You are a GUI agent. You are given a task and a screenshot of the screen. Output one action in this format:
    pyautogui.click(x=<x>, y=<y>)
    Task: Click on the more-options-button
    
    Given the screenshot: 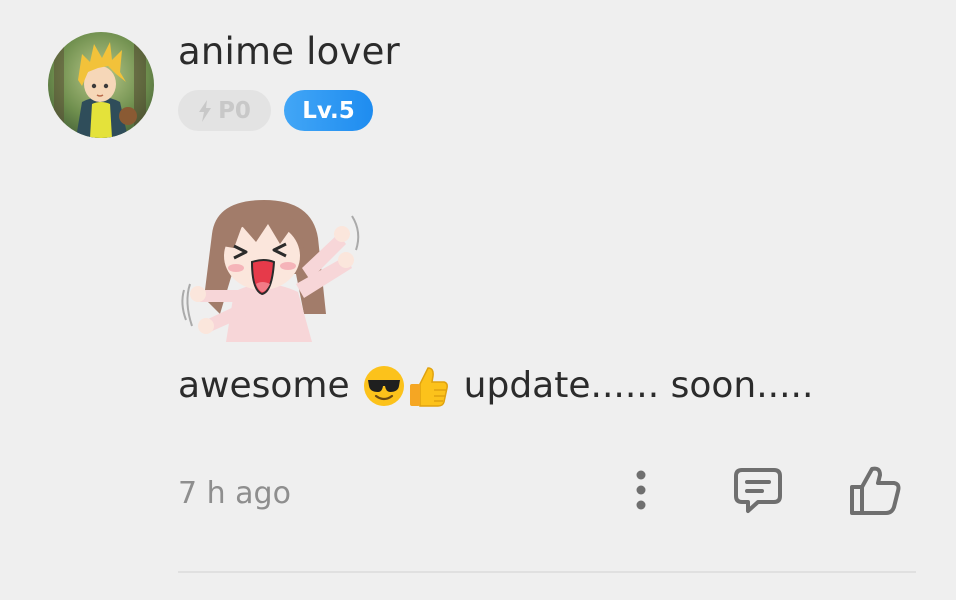 What is the action you would take?
    pyautogui.click(x=641, y=492)
    